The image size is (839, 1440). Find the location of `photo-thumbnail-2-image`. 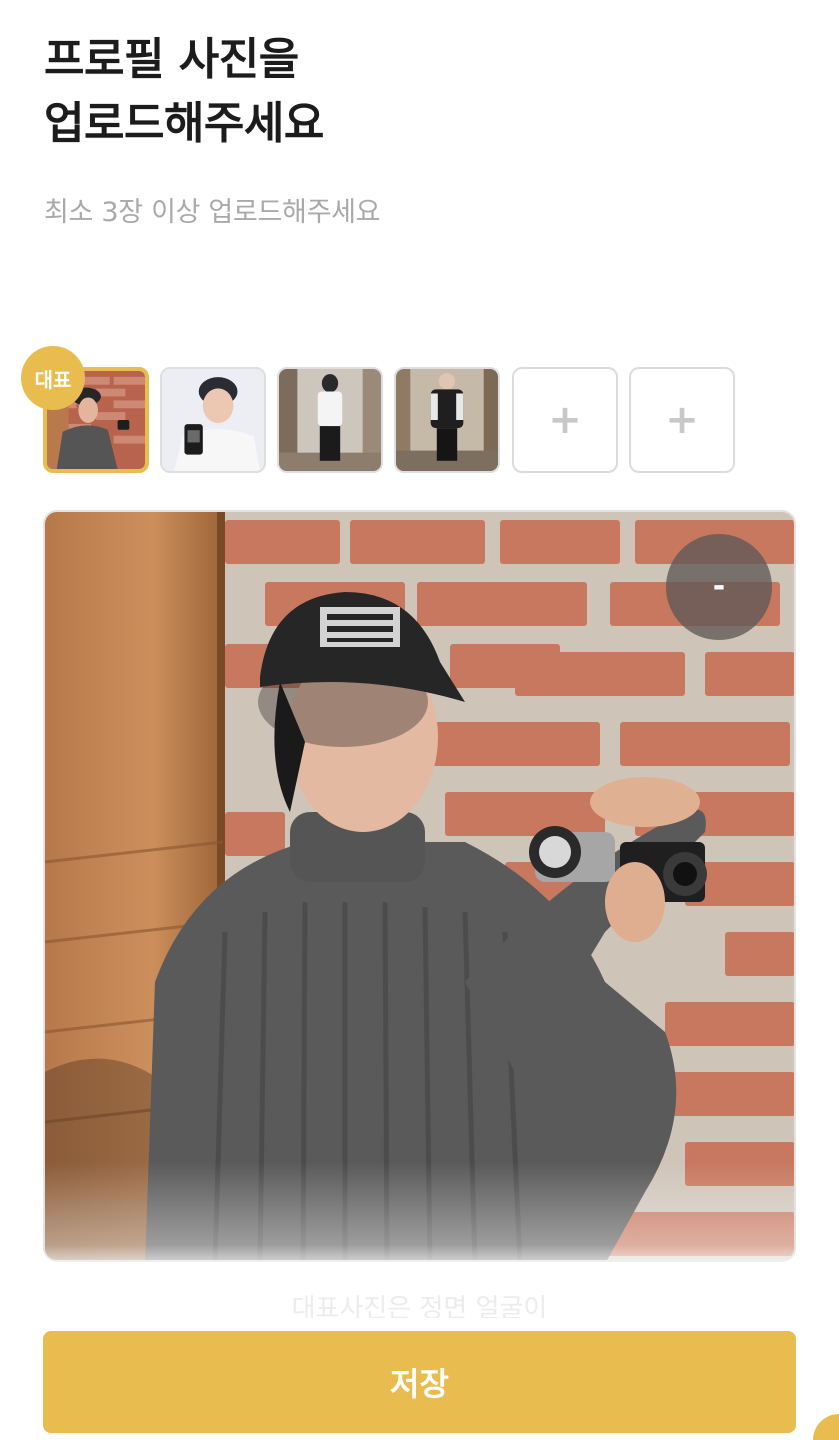

photo-thumbnail-2-image is located at coordinates (213, 420).